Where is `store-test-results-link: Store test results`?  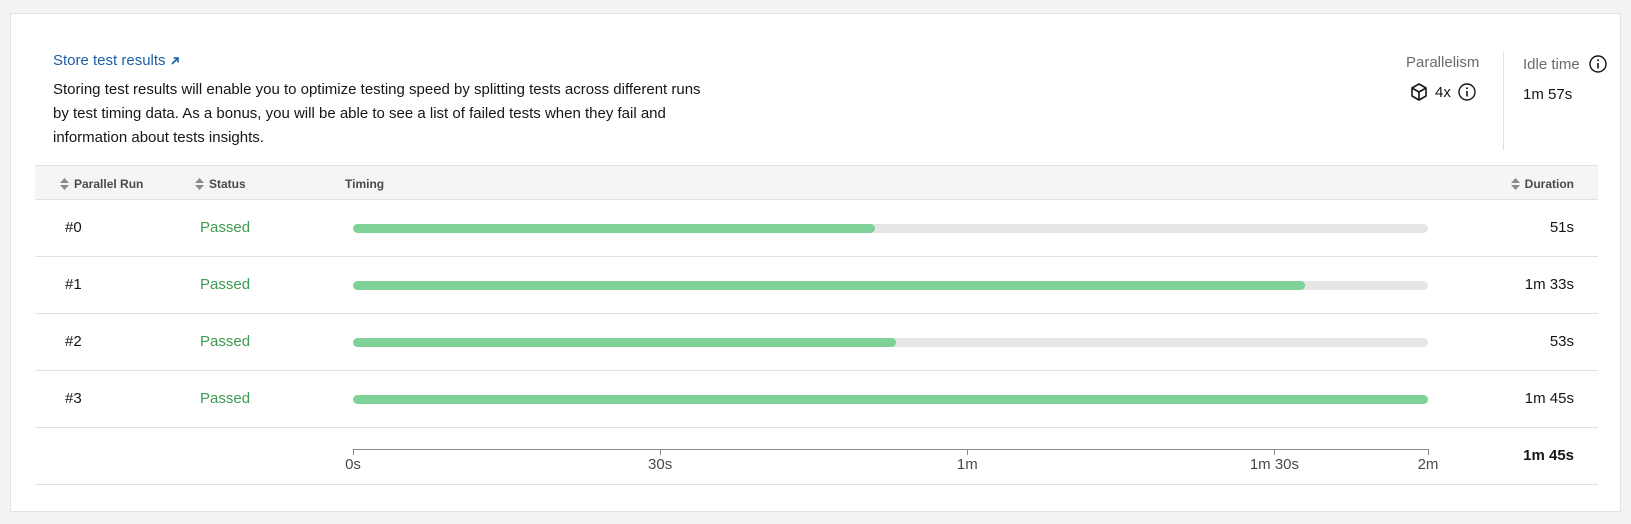
store-test-results-link: Store test results is located at coordinates (116, 60).